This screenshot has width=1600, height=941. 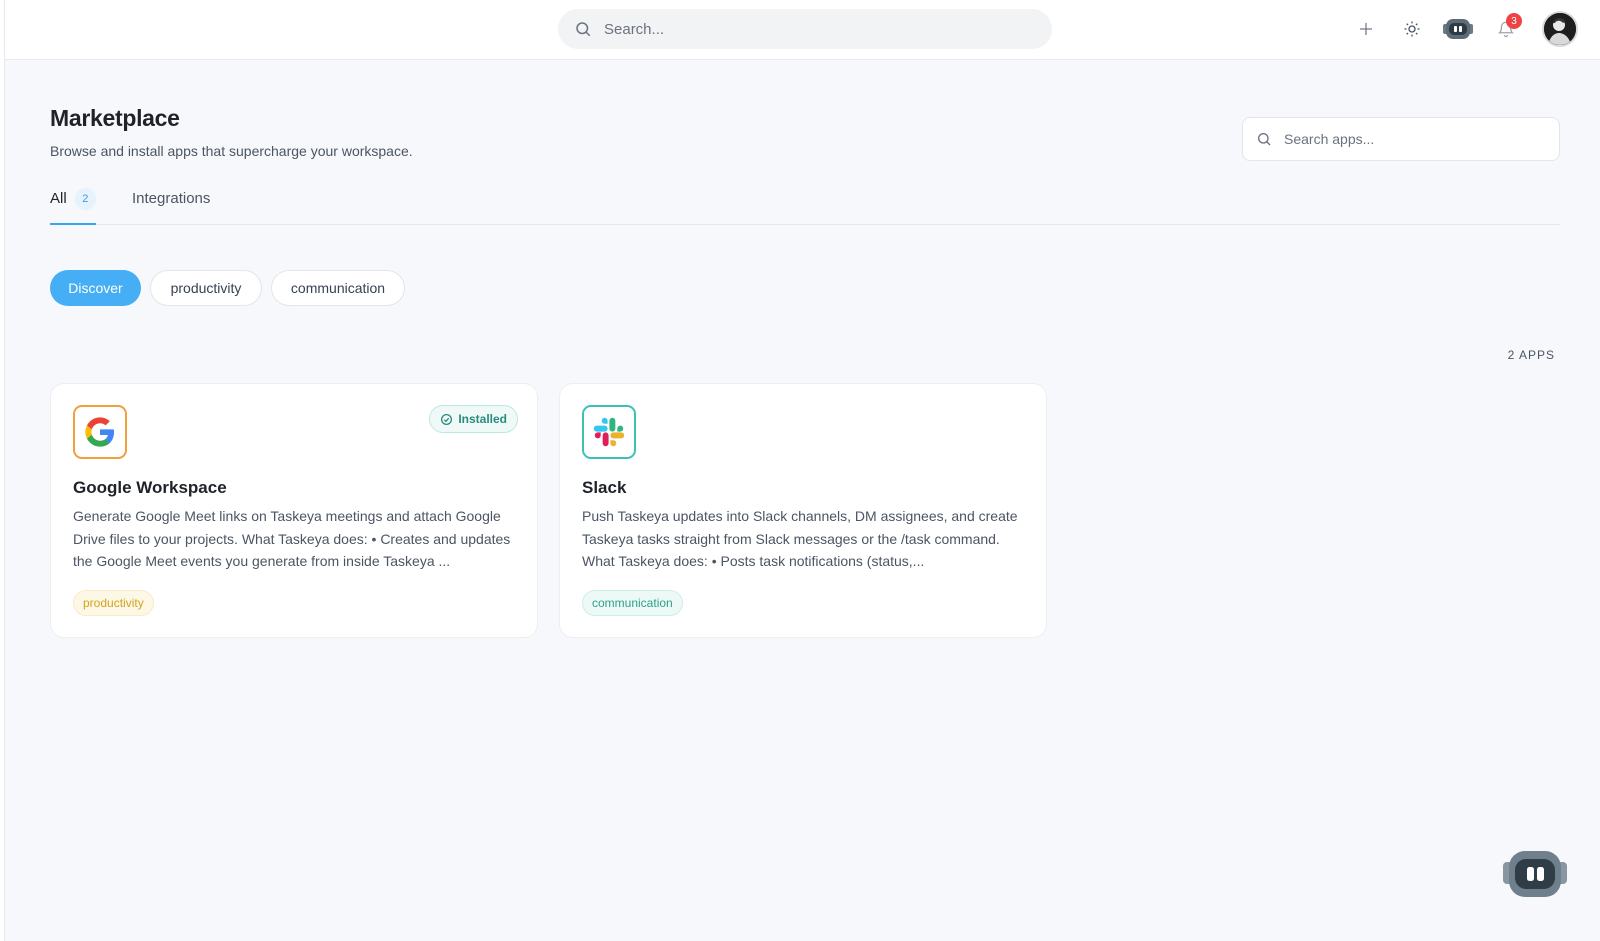 I want to click on tab-all: All 2, so click(x=73, y=204).